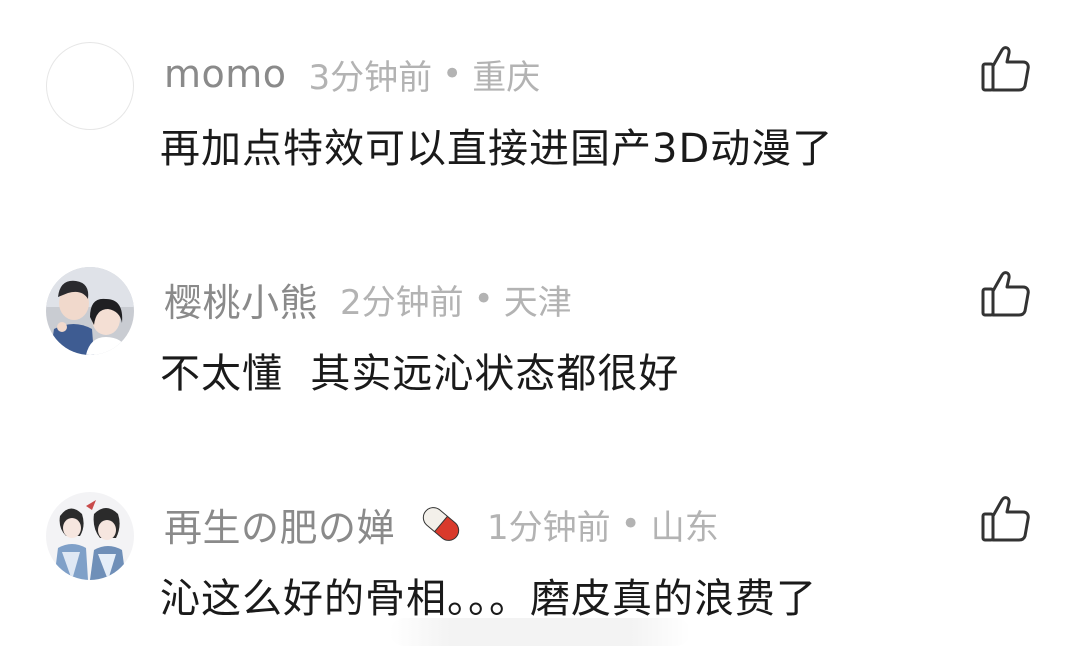  I want to click on watermark-fade, so click(540, 632).